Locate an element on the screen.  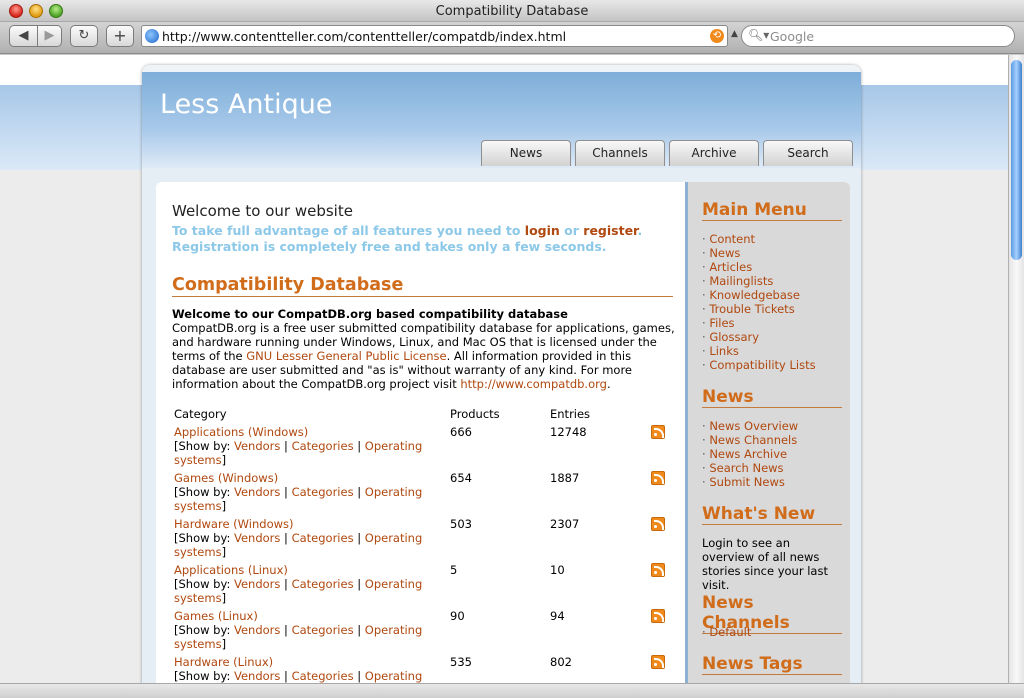
main-menu-heading: Main Menu is located at coordinates (772, 210).